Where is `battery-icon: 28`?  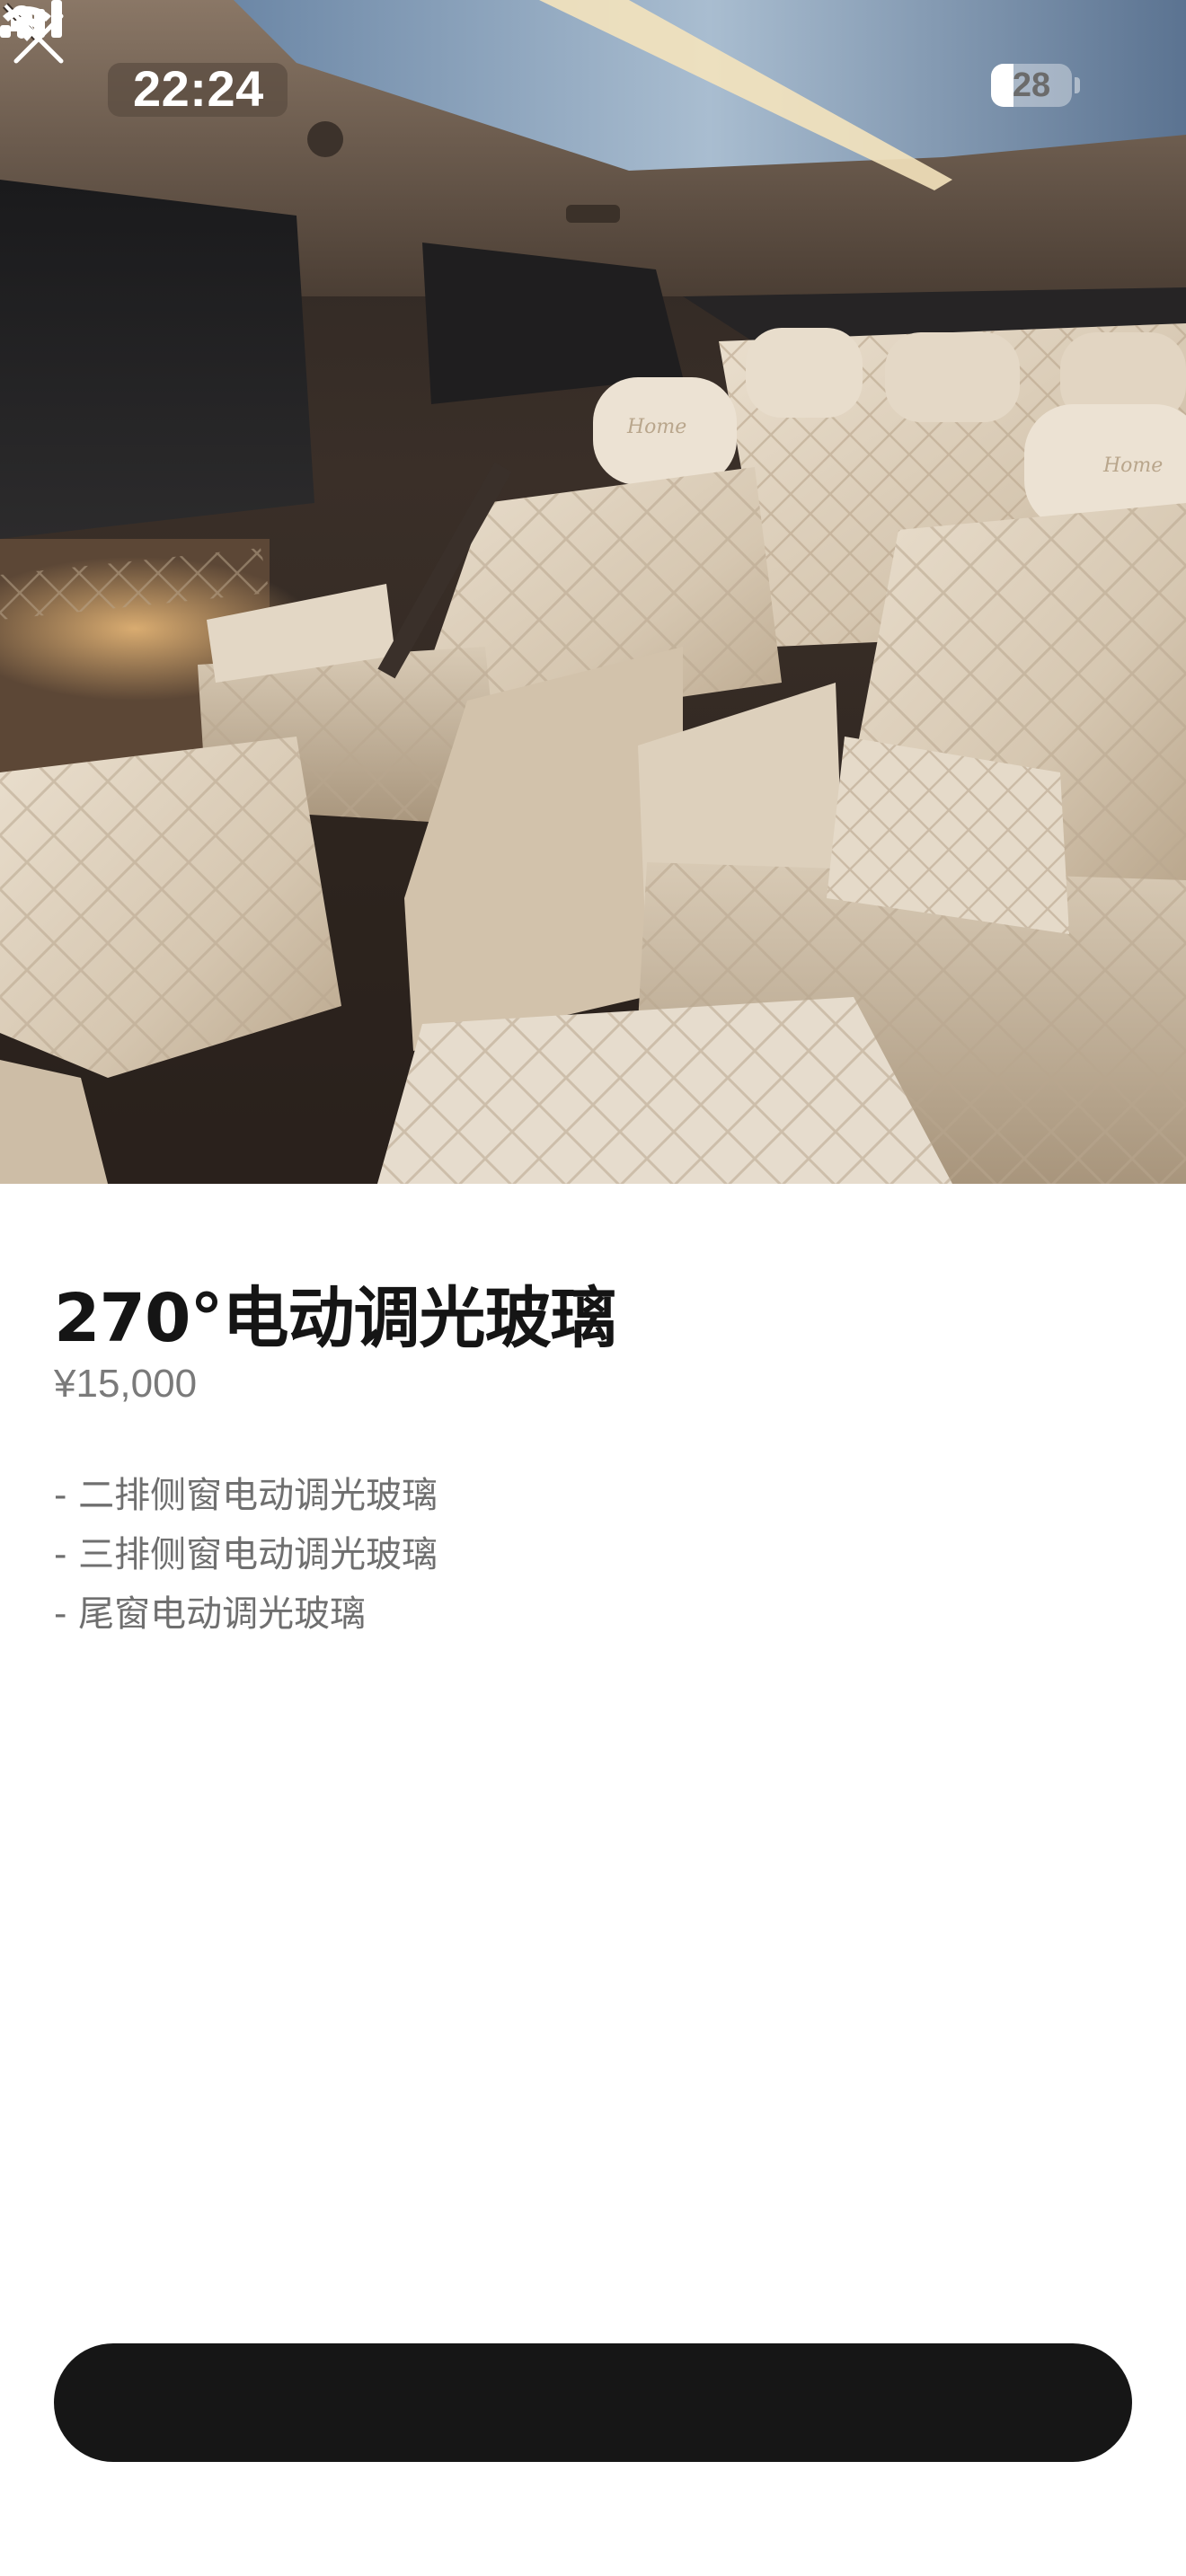 battery-icon: 28 is located at coordinates (1031, 85).